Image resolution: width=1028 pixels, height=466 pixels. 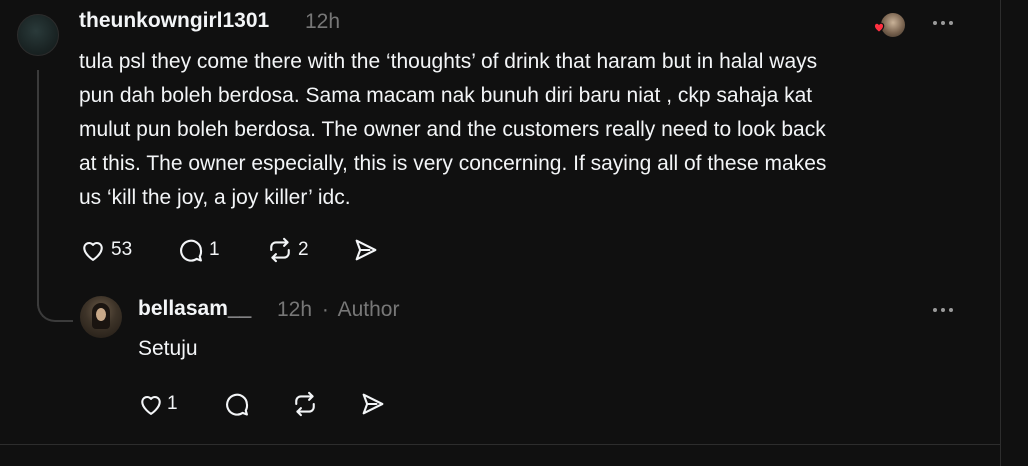 What do you see at coordinates (194, 309) in the screenshot?
I see `reply-username: bellasam__` at bounding box center [194, 309].